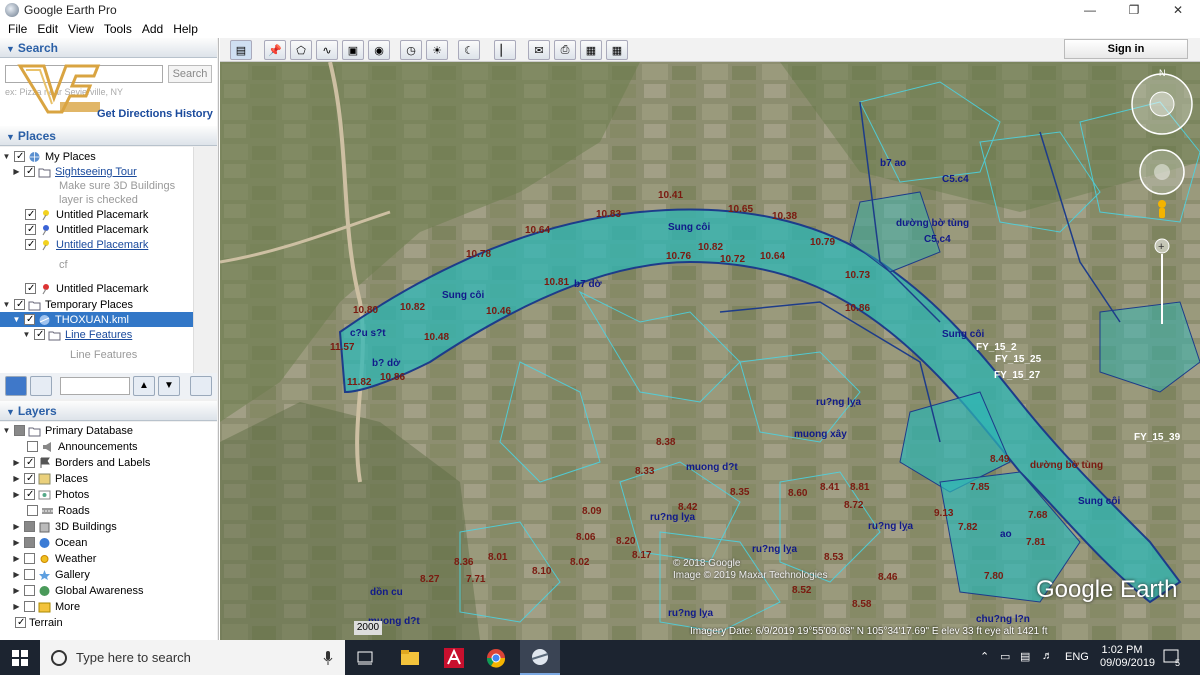  I want to click on layer-primary-database: ▼ Primary Database, so click(68, 430).